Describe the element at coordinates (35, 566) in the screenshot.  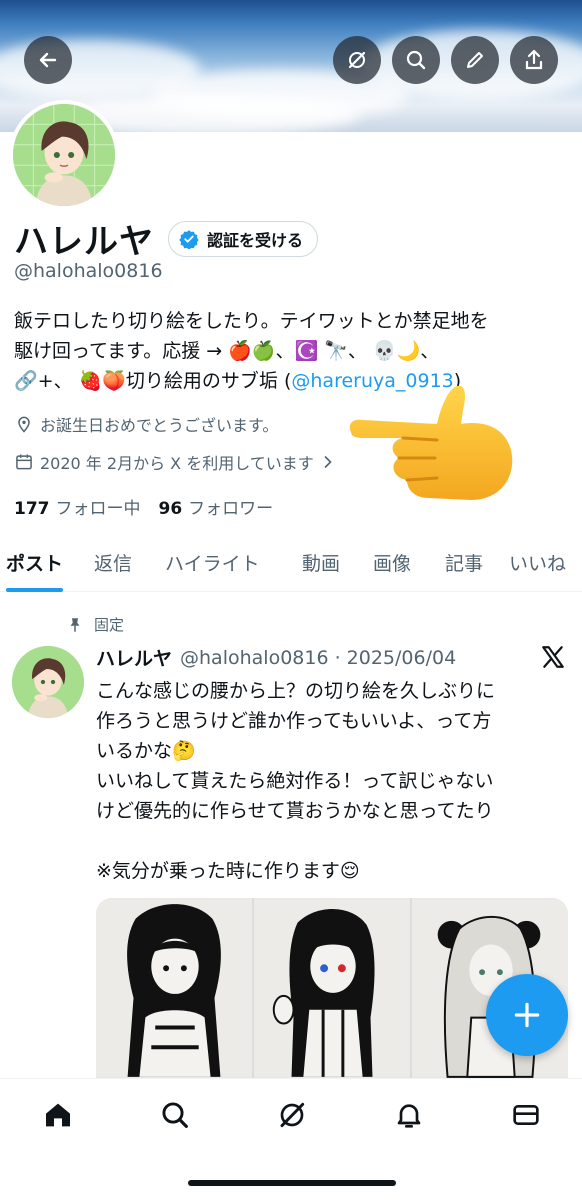
I see `tab-posts: ポスト` at that location.